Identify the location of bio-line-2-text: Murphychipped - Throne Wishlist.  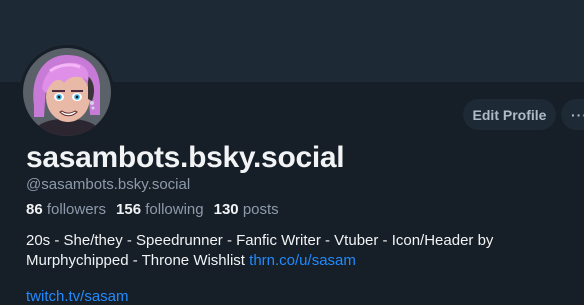
(138, 260).